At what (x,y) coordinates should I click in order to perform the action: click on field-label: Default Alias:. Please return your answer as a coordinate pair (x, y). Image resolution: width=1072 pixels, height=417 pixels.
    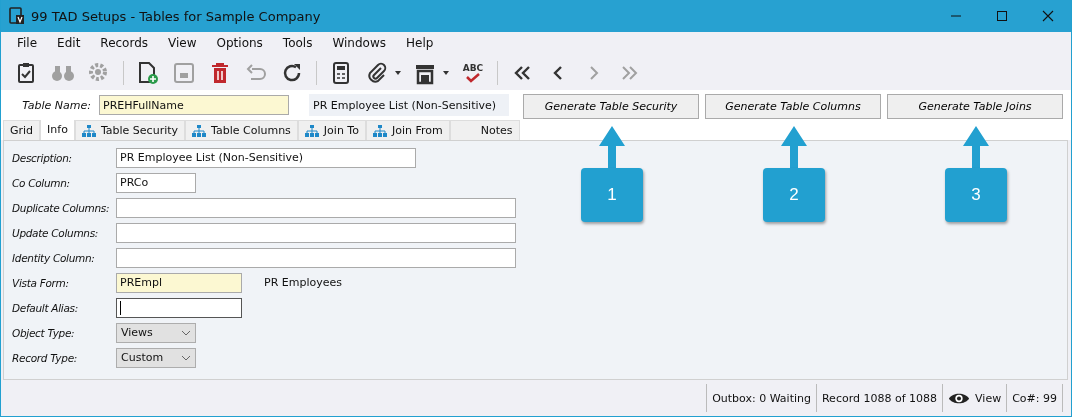
    Looking at the image, I should click on (45, 307).